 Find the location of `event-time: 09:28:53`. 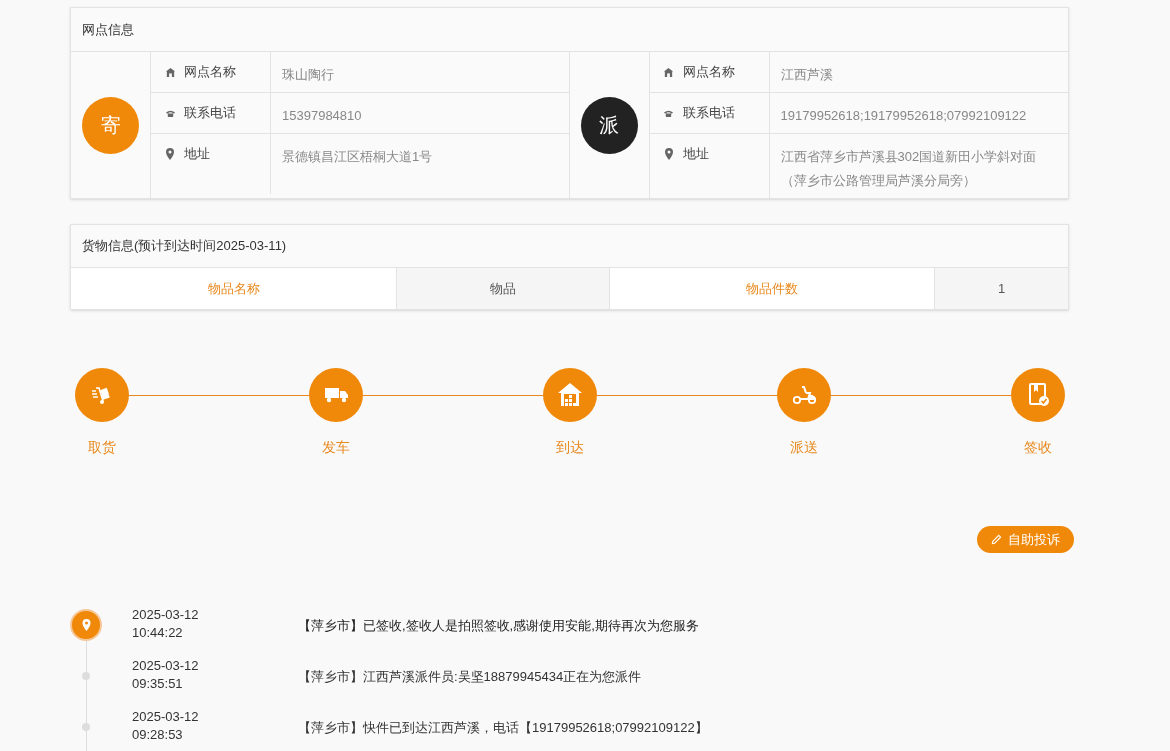

event-time: 09:28:53 is located at coordinates (158, 735).